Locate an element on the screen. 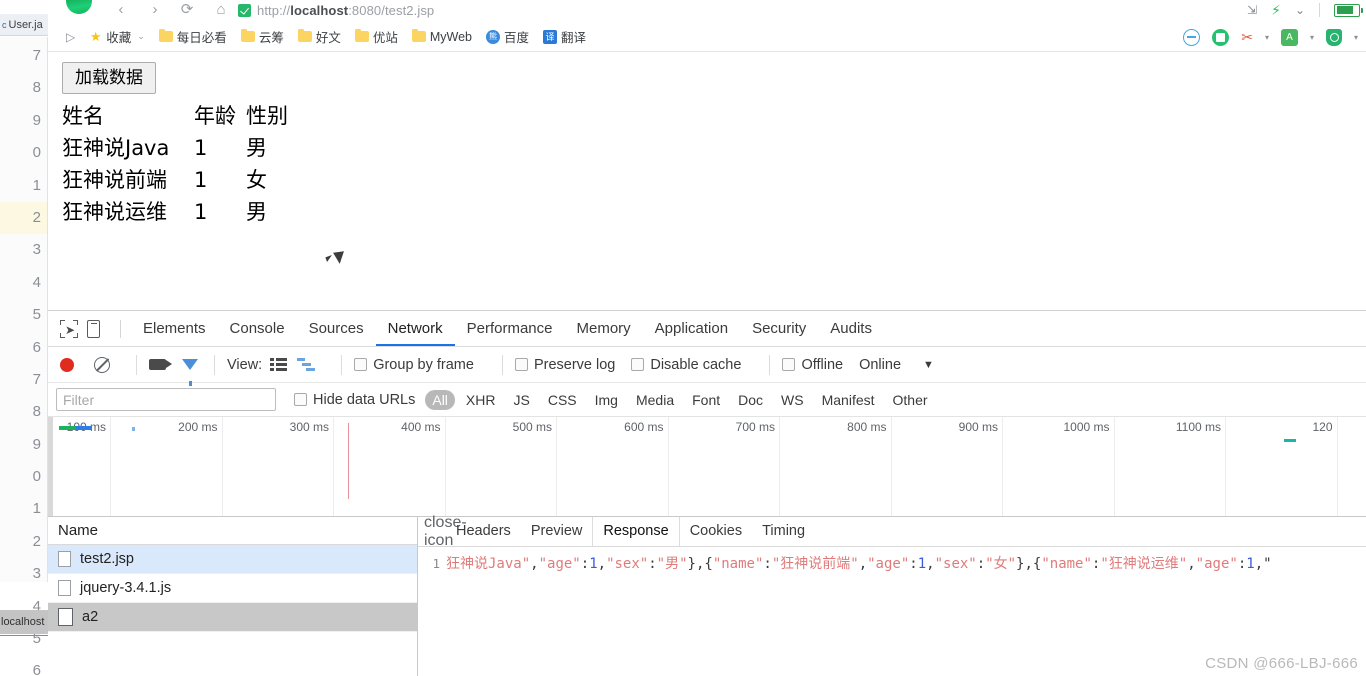  lightning-icon: ⚡ is located at coordinates (1276, 10).